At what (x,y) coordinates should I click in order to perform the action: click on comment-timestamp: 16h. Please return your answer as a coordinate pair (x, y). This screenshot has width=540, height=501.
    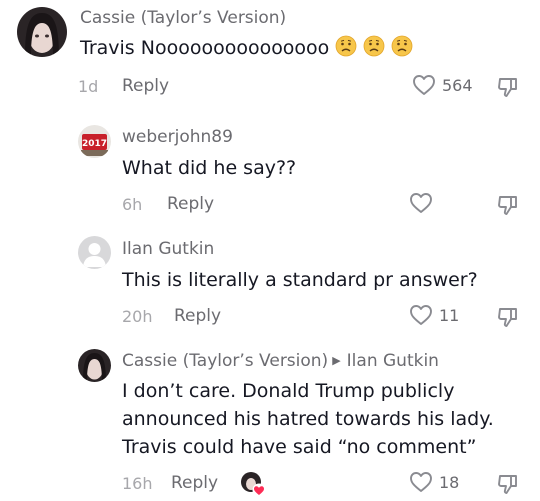
    Looking at the image, I should click on (137, 483).